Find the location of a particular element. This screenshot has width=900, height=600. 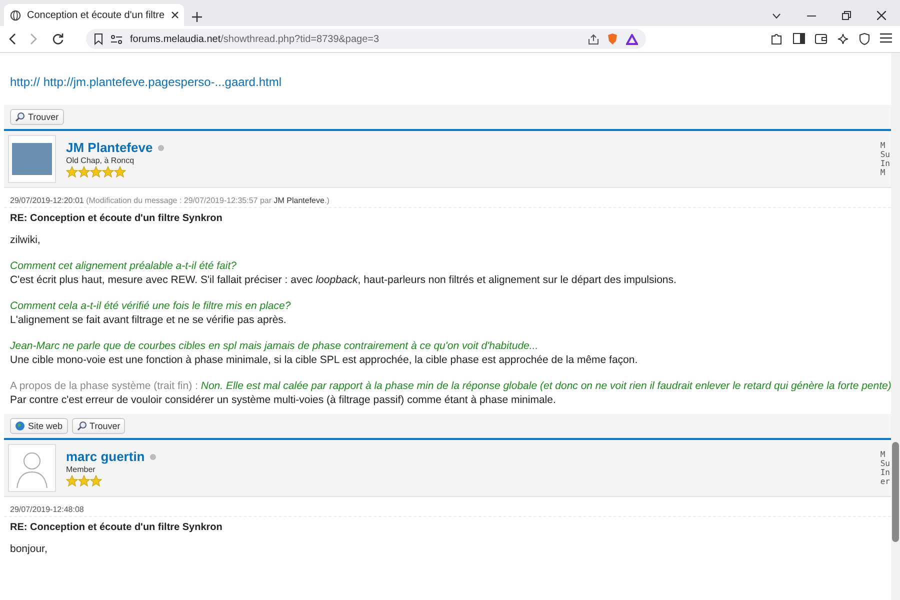

post-text: bonjour, is located at coordinates (29, 549).